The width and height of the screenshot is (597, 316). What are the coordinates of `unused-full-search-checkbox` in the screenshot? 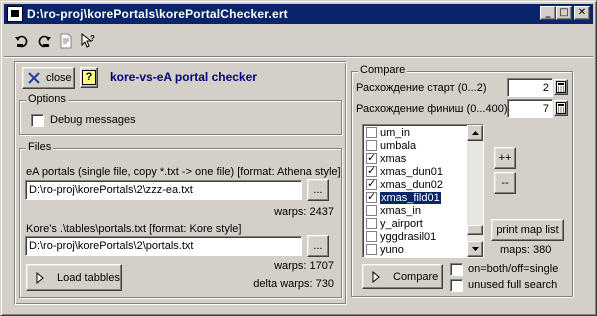 It's located at (456, 285).